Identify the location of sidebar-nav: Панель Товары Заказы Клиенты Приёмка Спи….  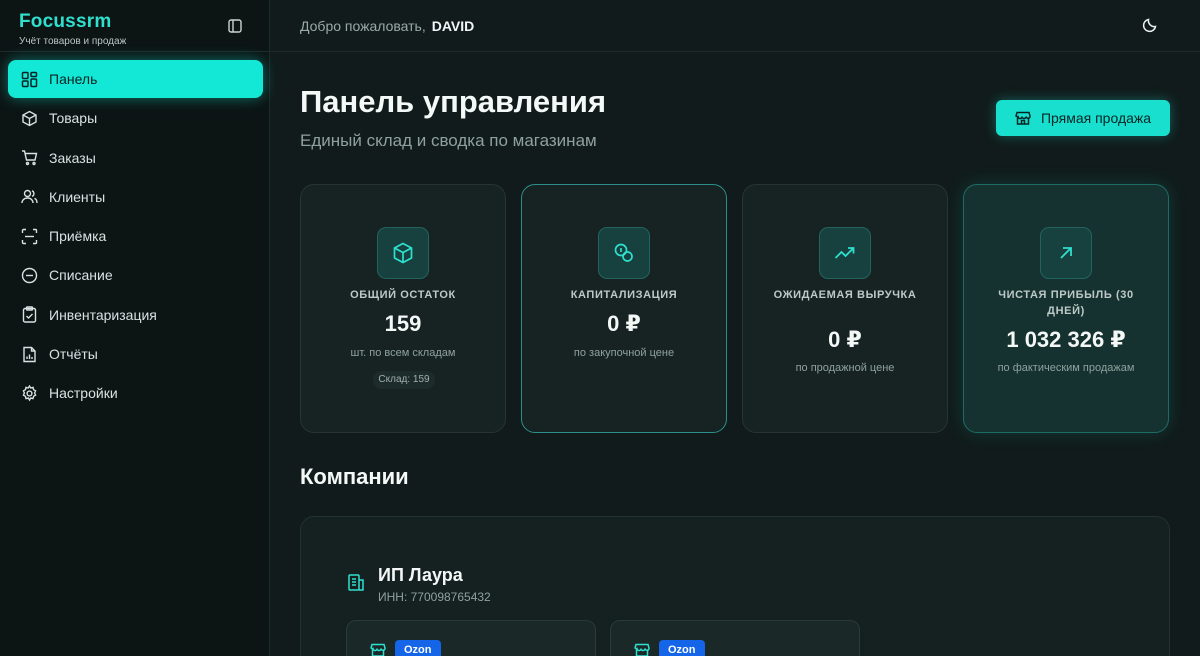
(135, 237).